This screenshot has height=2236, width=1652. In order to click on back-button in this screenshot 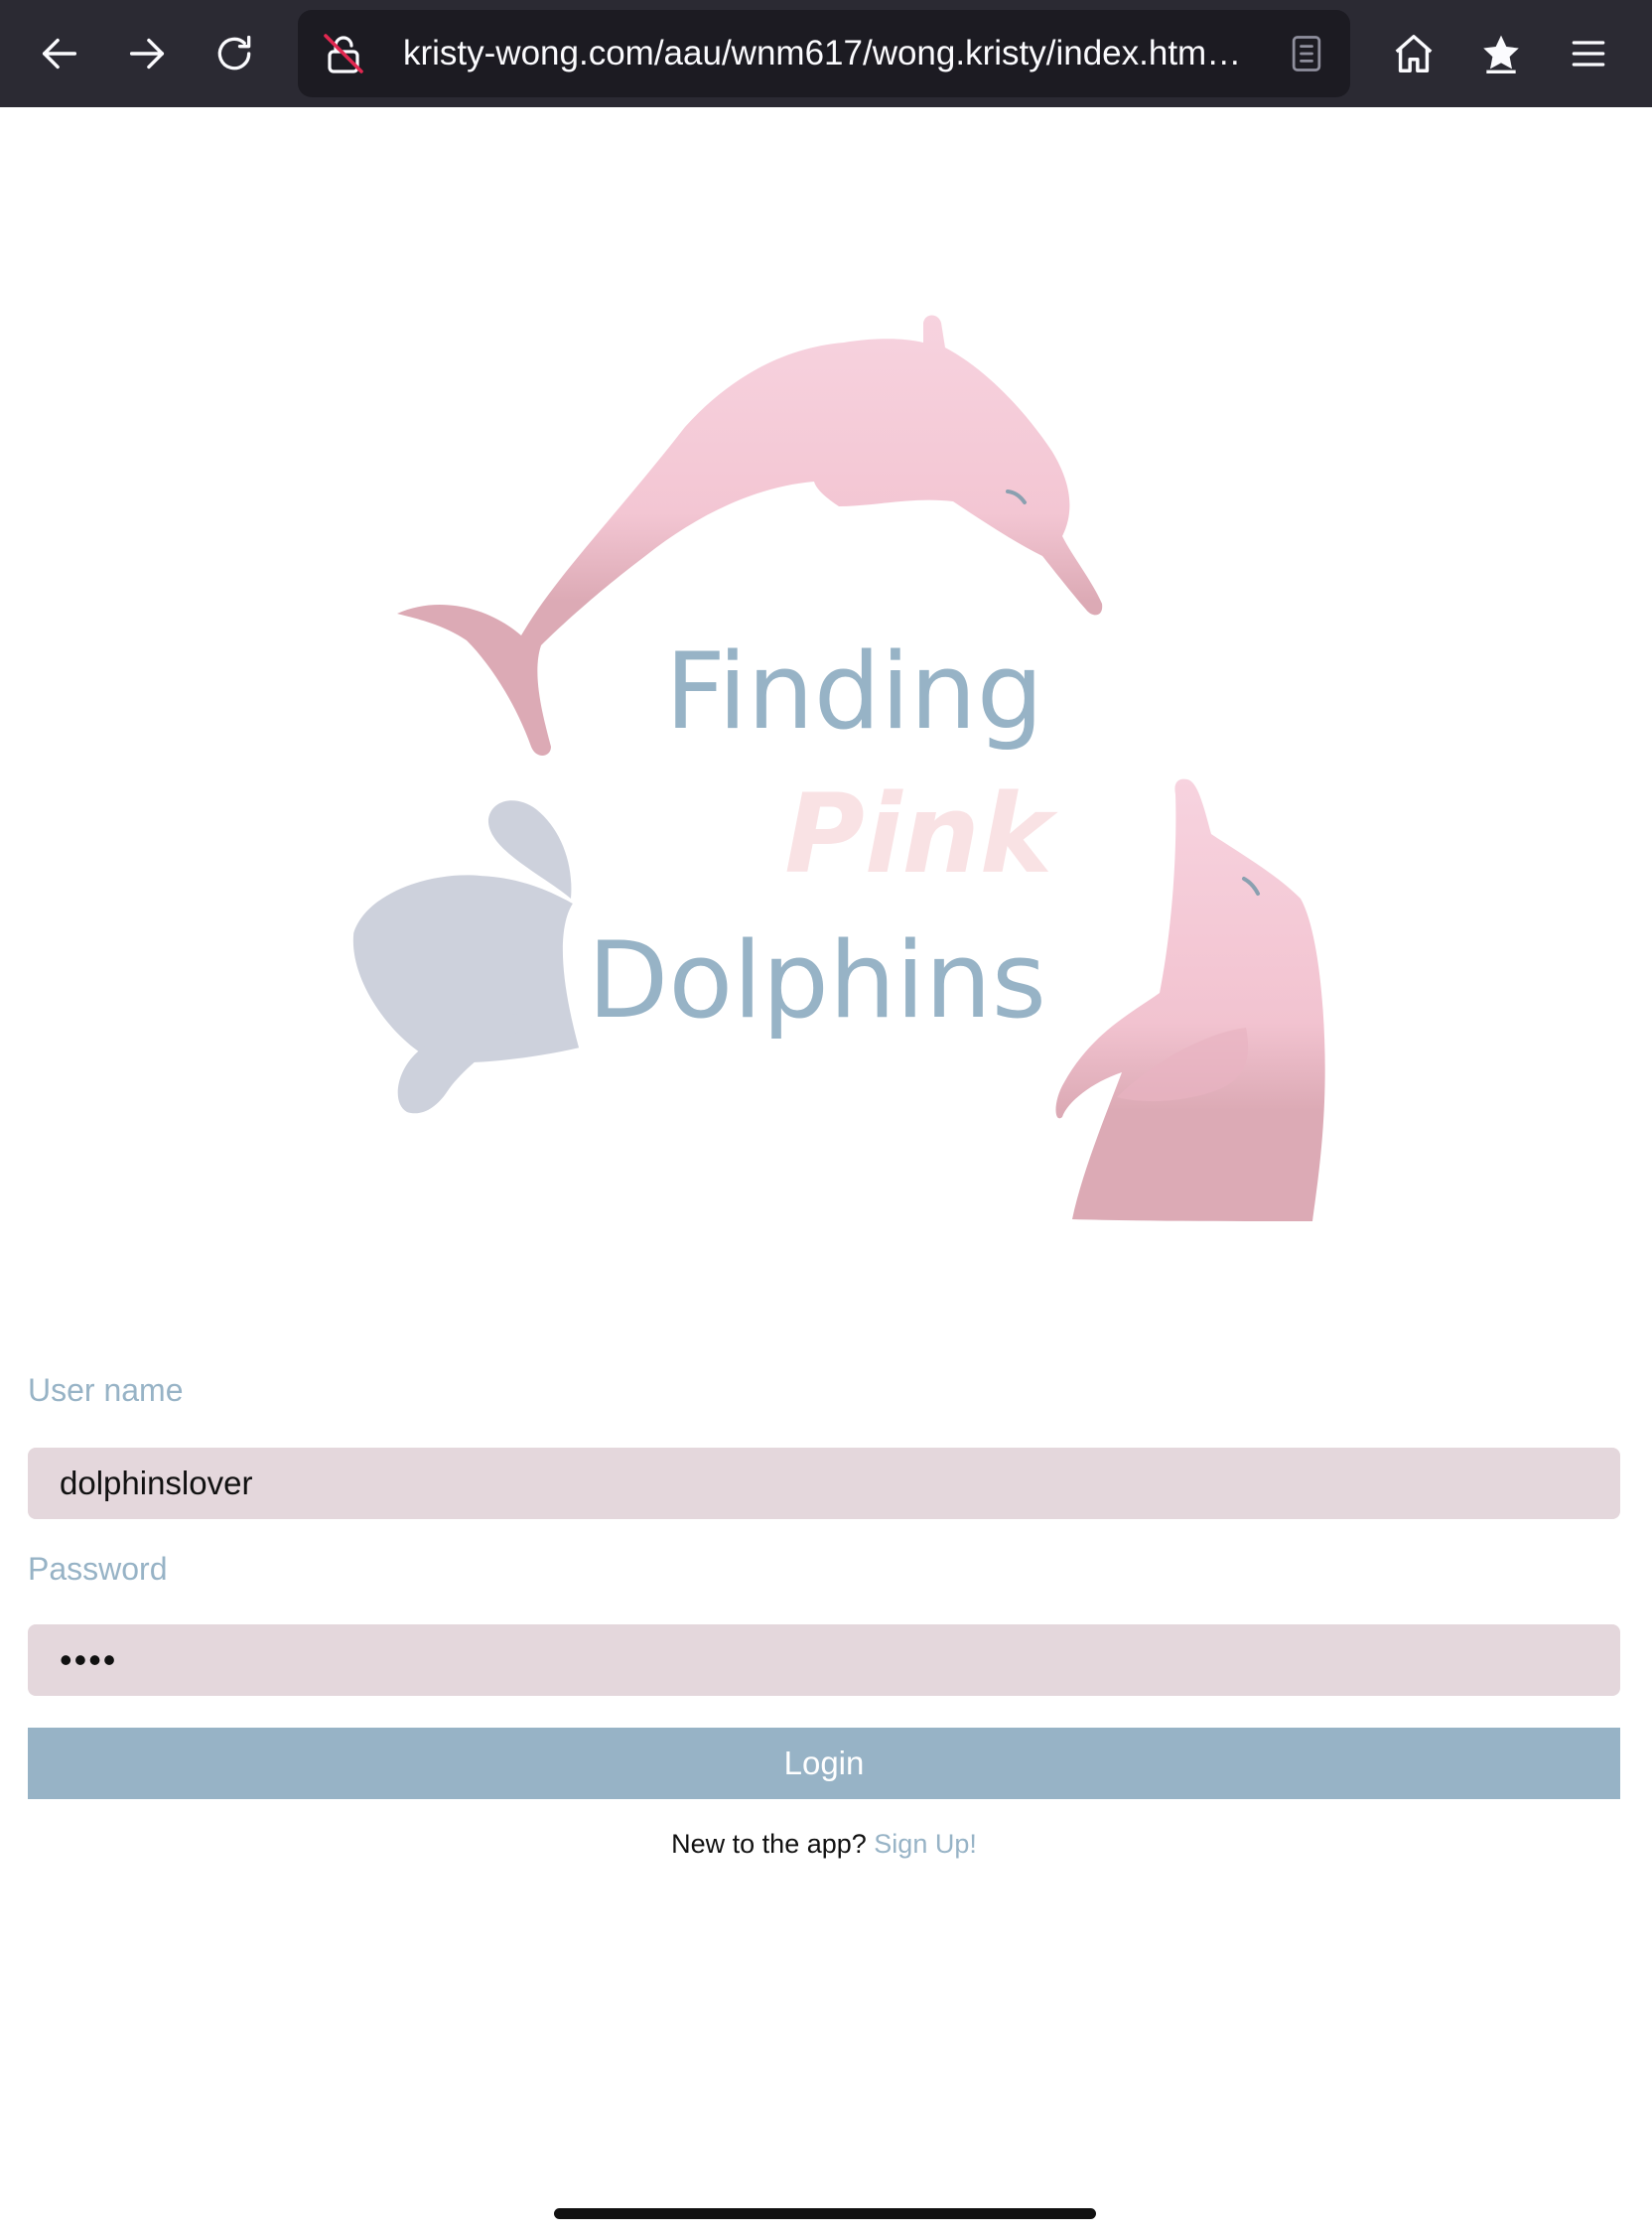, I will do `click(60, 53)`.